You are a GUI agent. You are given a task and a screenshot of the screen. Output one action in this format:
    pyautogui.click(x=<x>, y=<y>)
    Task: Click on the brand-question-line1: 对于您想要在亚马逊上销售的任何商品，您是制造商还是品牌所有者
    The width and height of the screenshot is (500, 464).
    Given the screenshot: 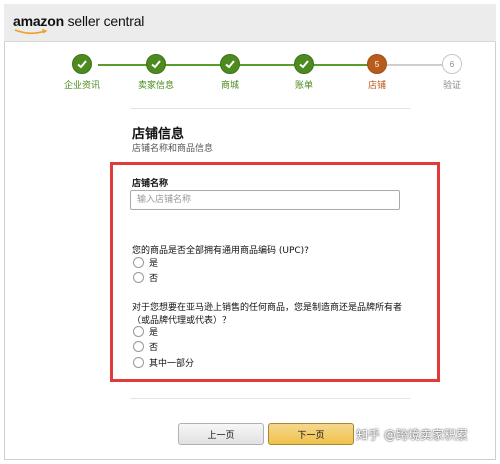 What is the action you would take?
    pyautogui.click(x=267, y=308)
    